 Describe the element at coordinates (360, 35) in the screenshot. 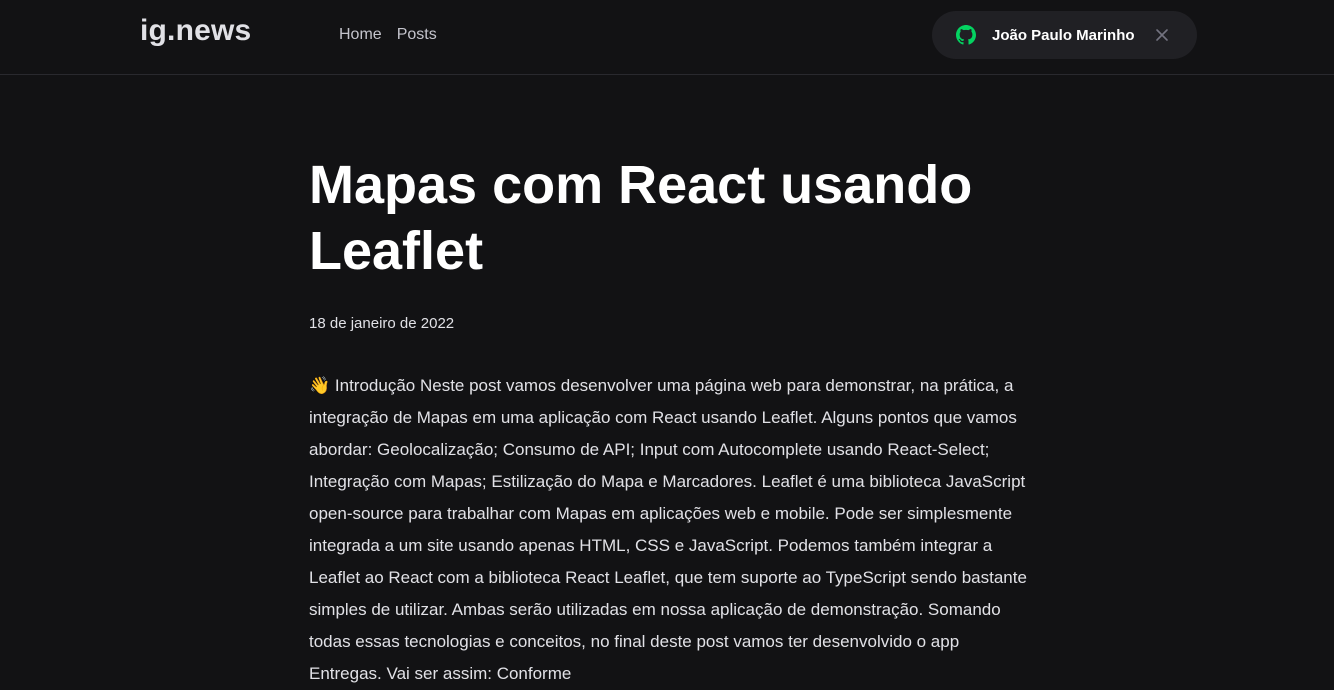

I see `nav-link-home: Home` at that location.